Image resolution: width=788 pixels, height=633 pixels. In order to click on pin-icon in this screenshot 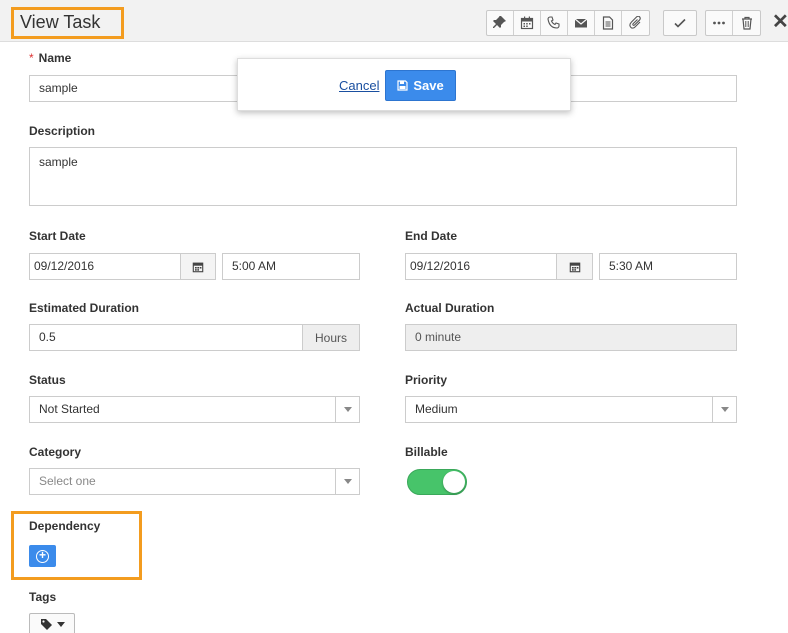, I will do `click(499, 22)`.